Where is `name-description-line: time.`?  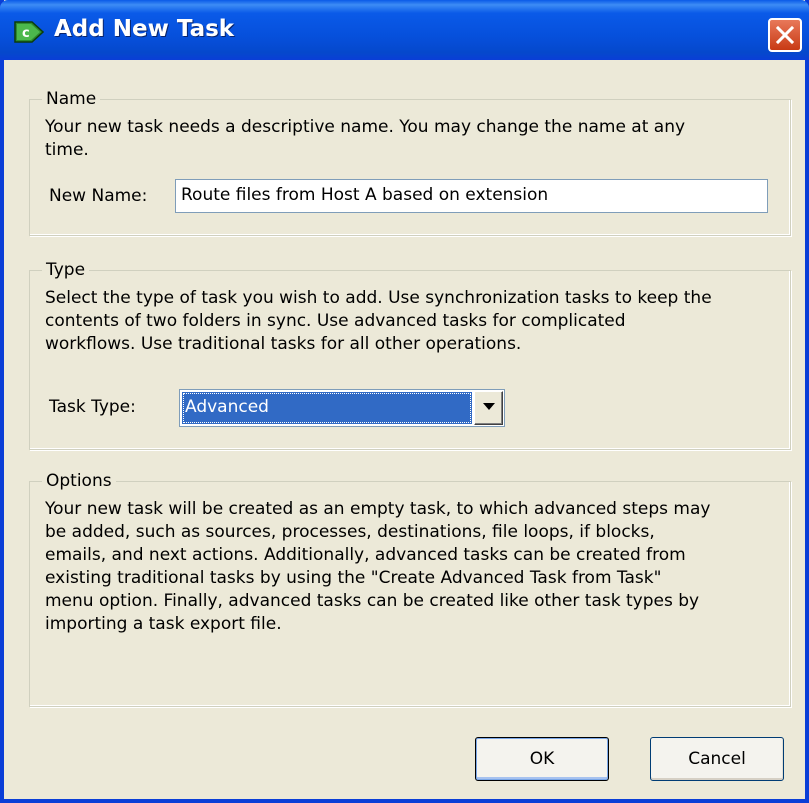
name-description-line: time. is located at coordinates (67, 150).